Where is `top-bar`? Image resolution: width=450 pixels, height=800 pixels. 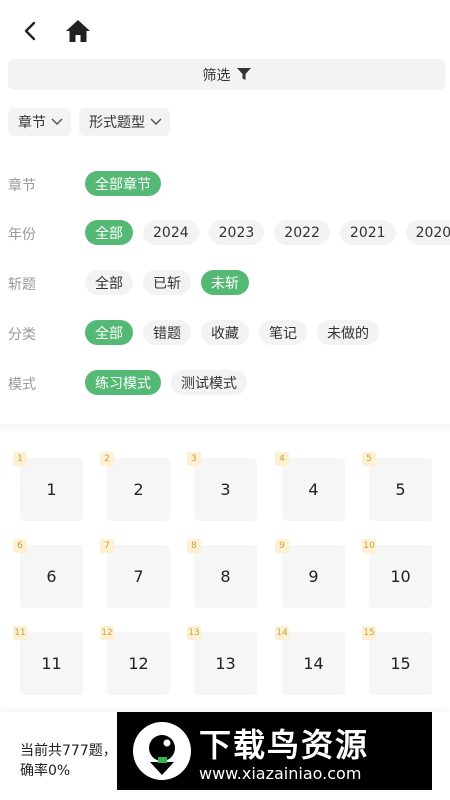 top-bar is located at coordinates (225, 29).